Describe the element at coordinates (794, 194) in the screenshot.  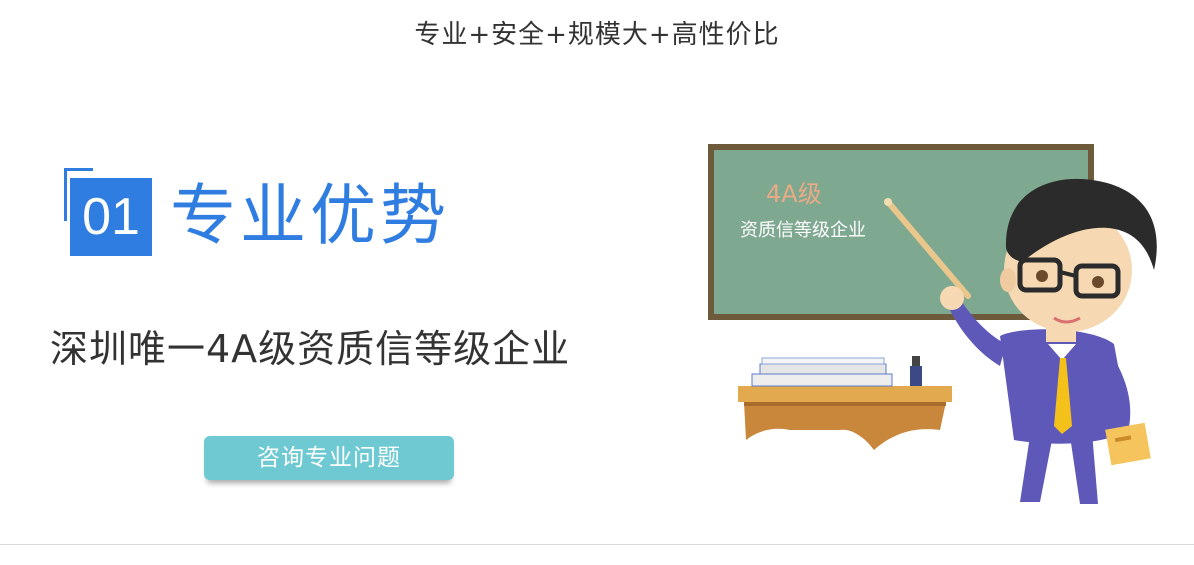
I see `board-text-4a: 4A级` at that location.